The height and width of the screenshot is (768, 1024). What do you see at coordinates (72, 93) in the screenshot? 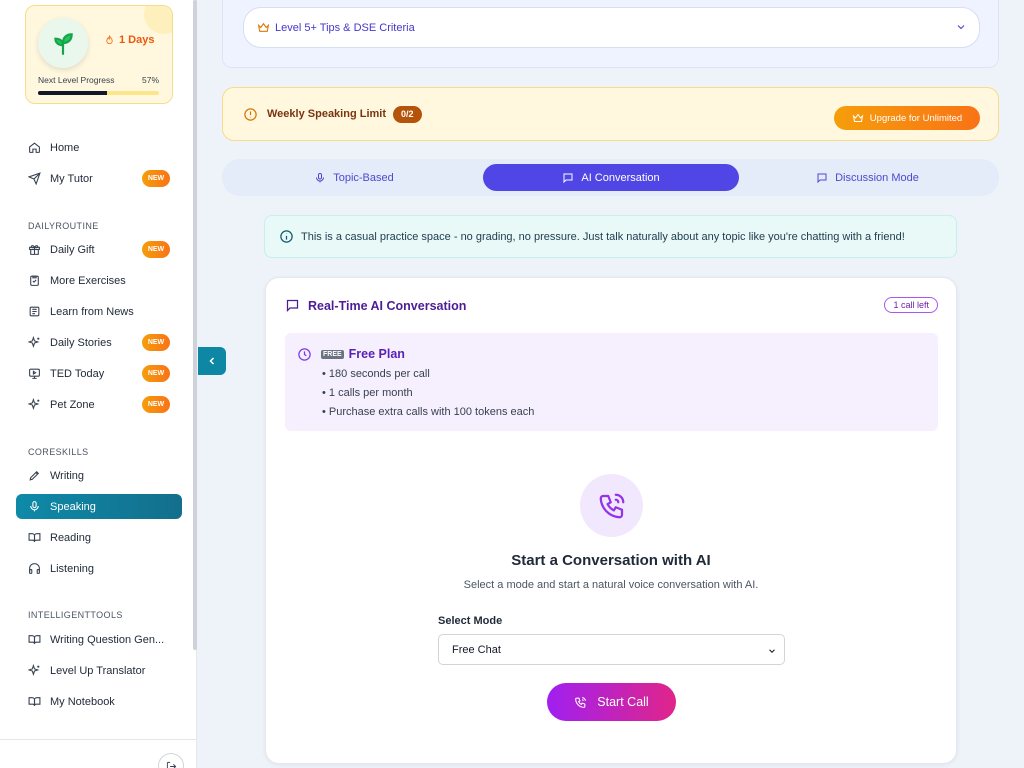
I see `next-level-bar-fill` at bounding box center [72, 93].